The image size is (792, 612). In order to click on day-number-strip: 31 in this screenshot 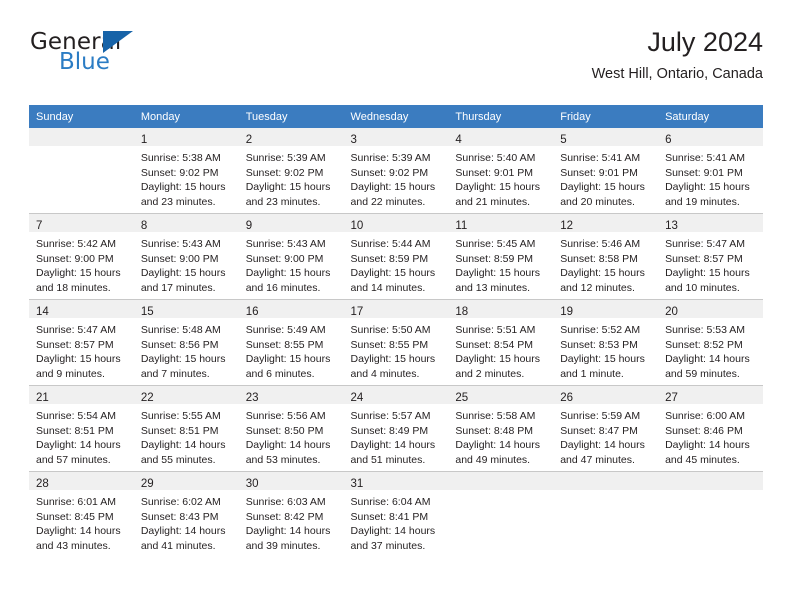, I will do `click(396, 481)`.